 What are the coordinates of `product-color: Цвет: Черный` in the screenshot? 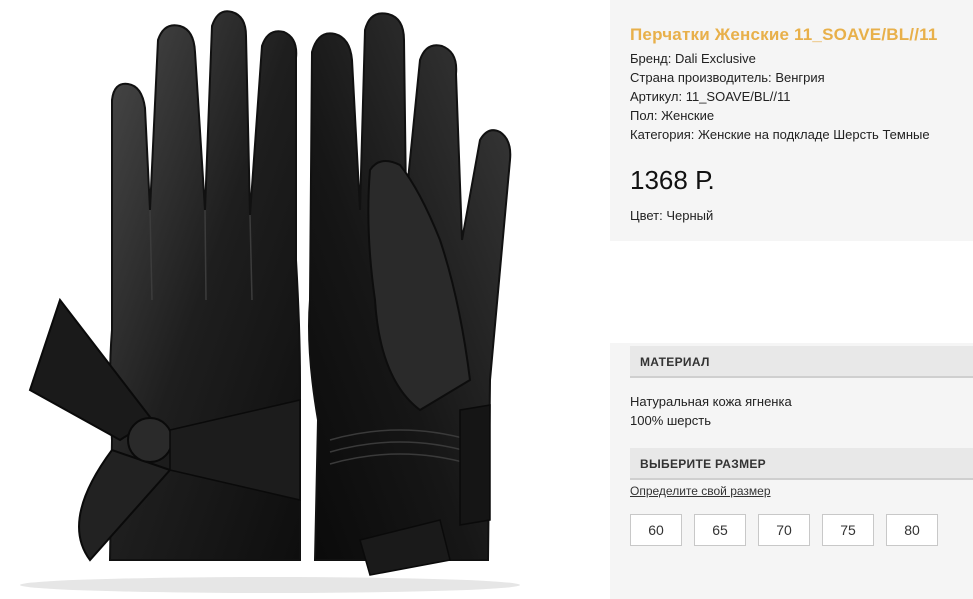 It's located at (671, 215).